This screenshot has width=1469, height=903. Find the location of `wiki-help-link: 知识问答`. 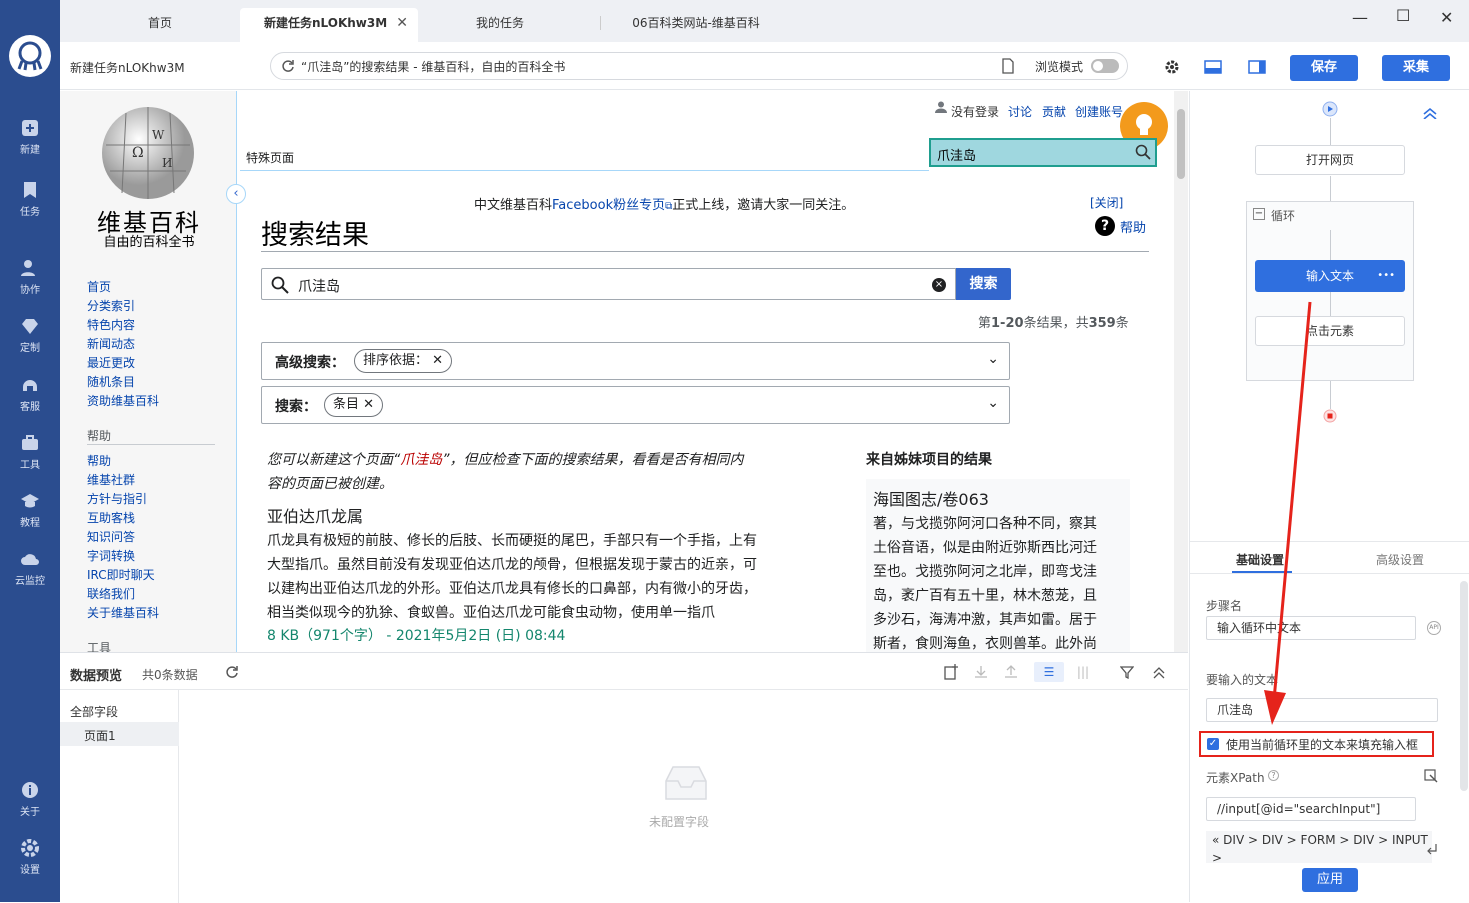

wiki-help-link: 知识问答 is located at coordinates (111, 536).